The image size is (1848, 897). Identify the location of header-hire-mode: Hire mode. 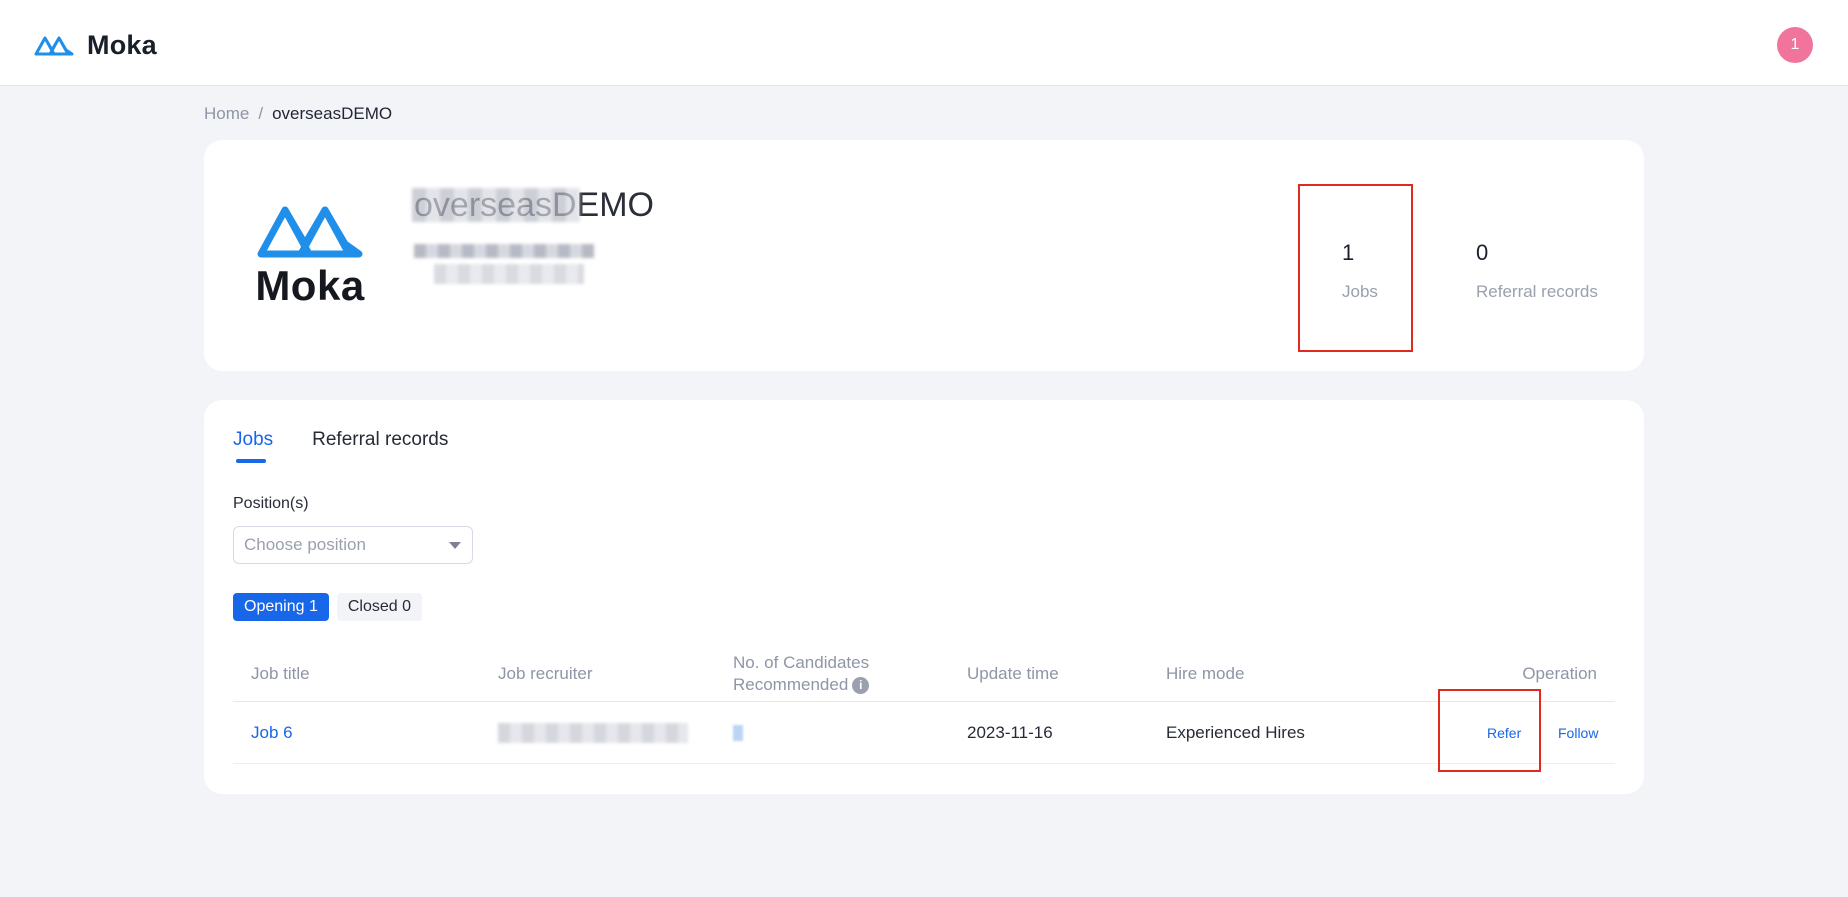
(1205, 673).